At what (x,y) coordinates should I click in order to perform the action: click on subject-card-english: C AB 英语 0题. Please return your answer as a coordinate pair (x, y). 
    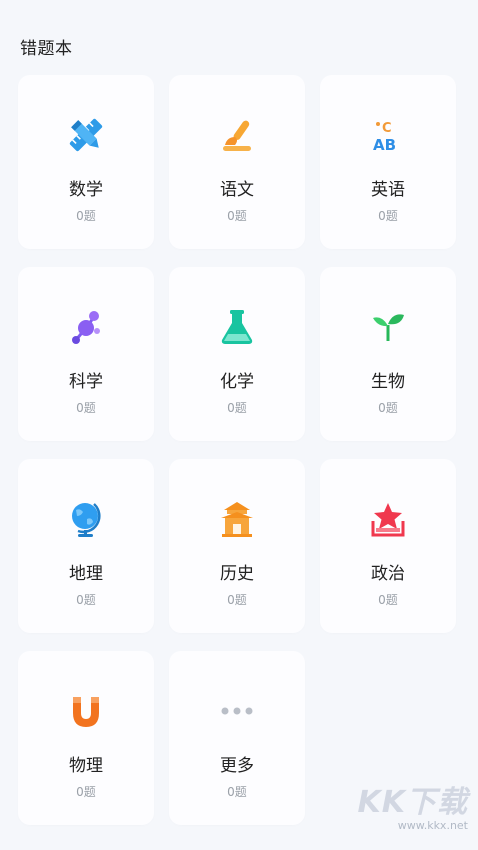
    Looking at the image, I should click on (388, 162).